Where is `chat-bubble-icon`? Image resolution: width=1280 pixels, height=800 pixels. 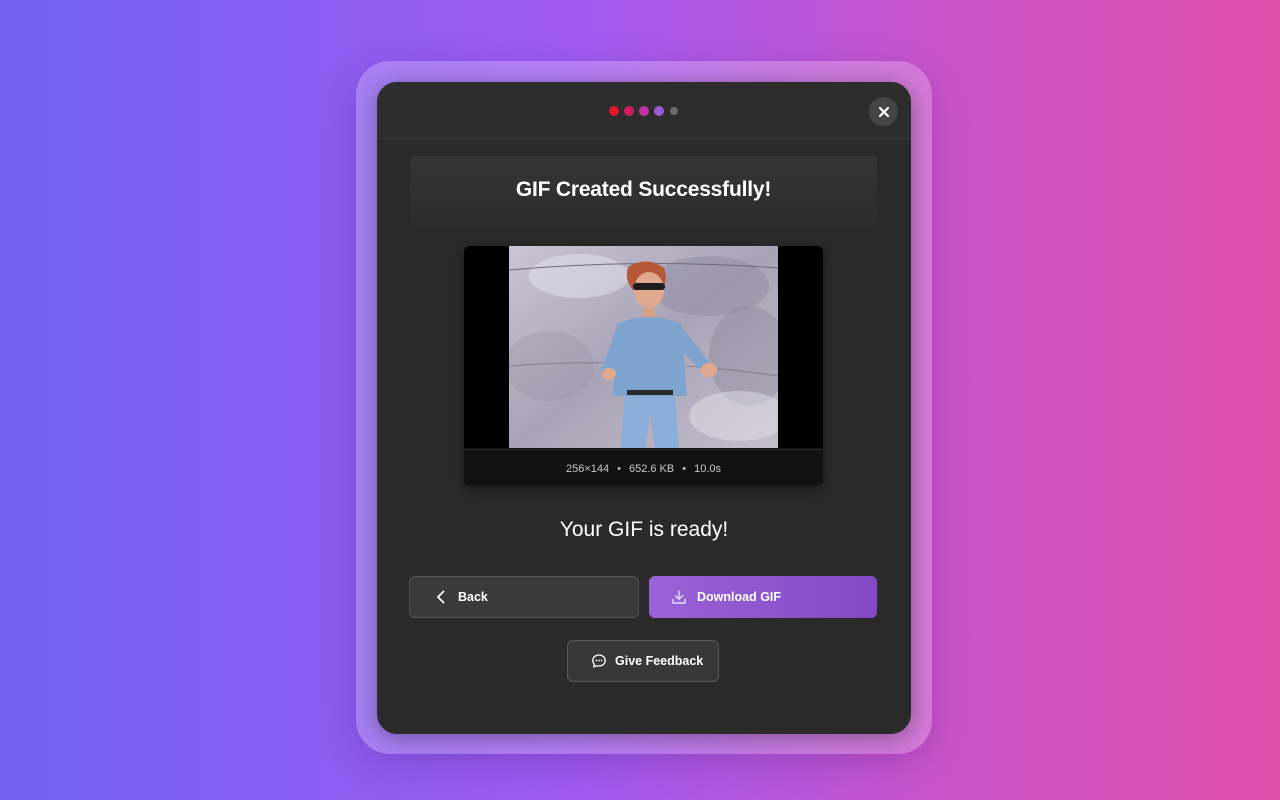
chat-bubble-icon is located at coordinates (599, 661).